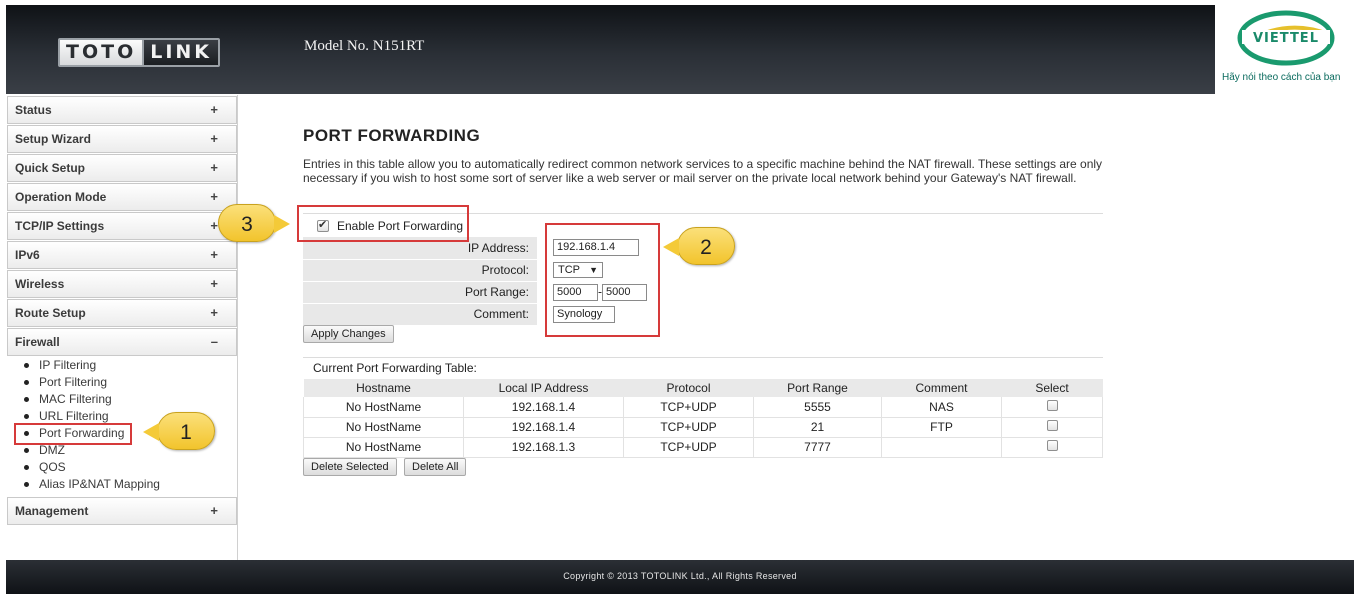 The width and height of the screenshot is (1360, 600). What do you see at coordinates (61, 197) in the screenshot?
I see `sidebar-item-label: Operation Mode` at bounding box center [61, 197].